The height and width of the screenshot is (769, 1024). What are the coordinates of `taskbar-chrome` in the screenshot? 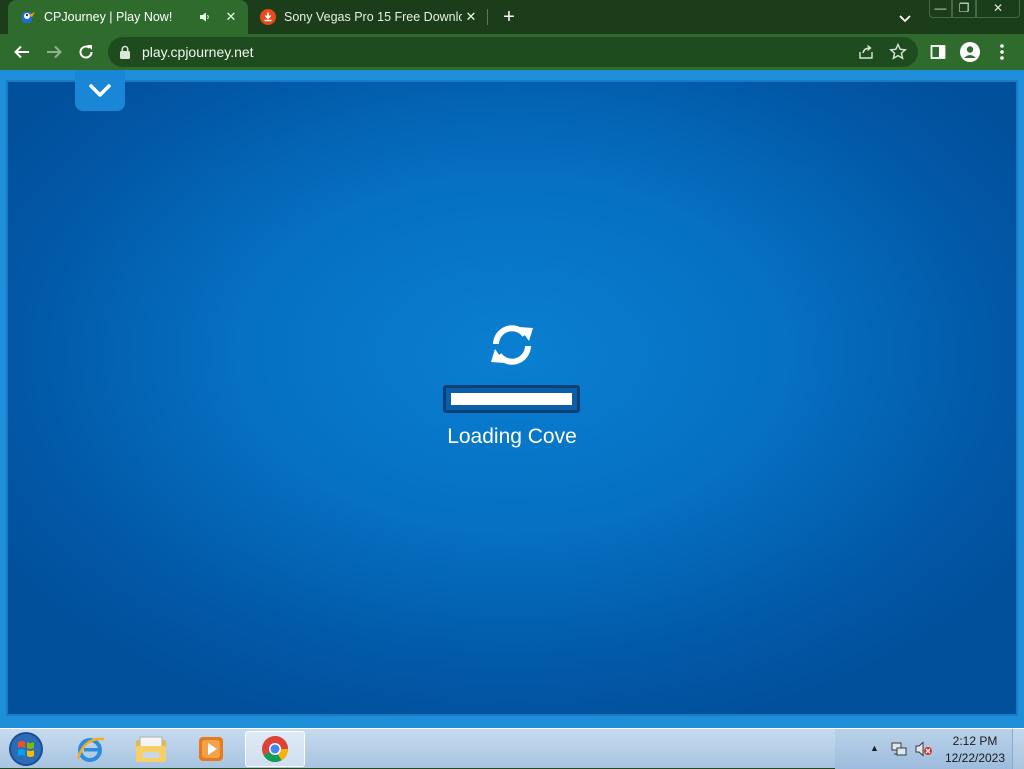 It's located at (275, 749).